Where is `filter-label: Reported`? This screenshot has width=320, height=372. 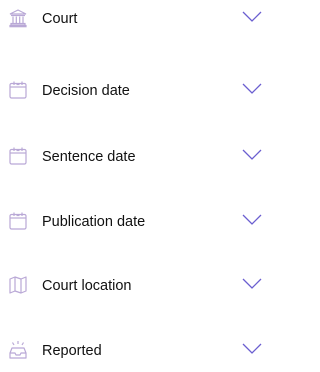 filter-label: Reported is located at coordinates (72, 351).